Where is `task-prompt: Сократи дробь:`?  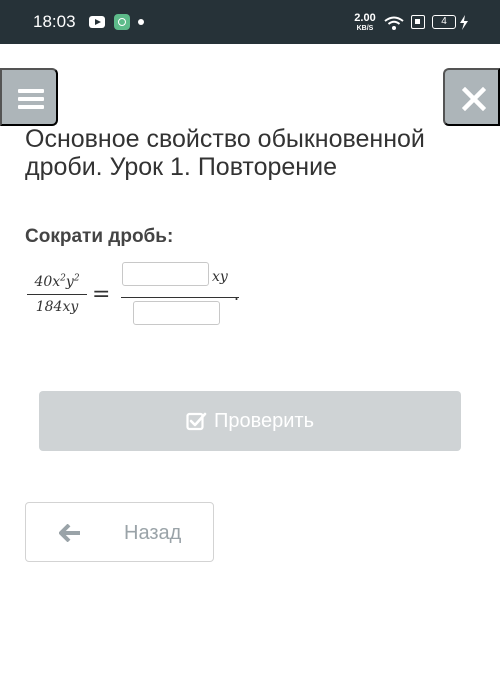
task-prompt: Сократи дробь: is located at coordinates (99, 236).